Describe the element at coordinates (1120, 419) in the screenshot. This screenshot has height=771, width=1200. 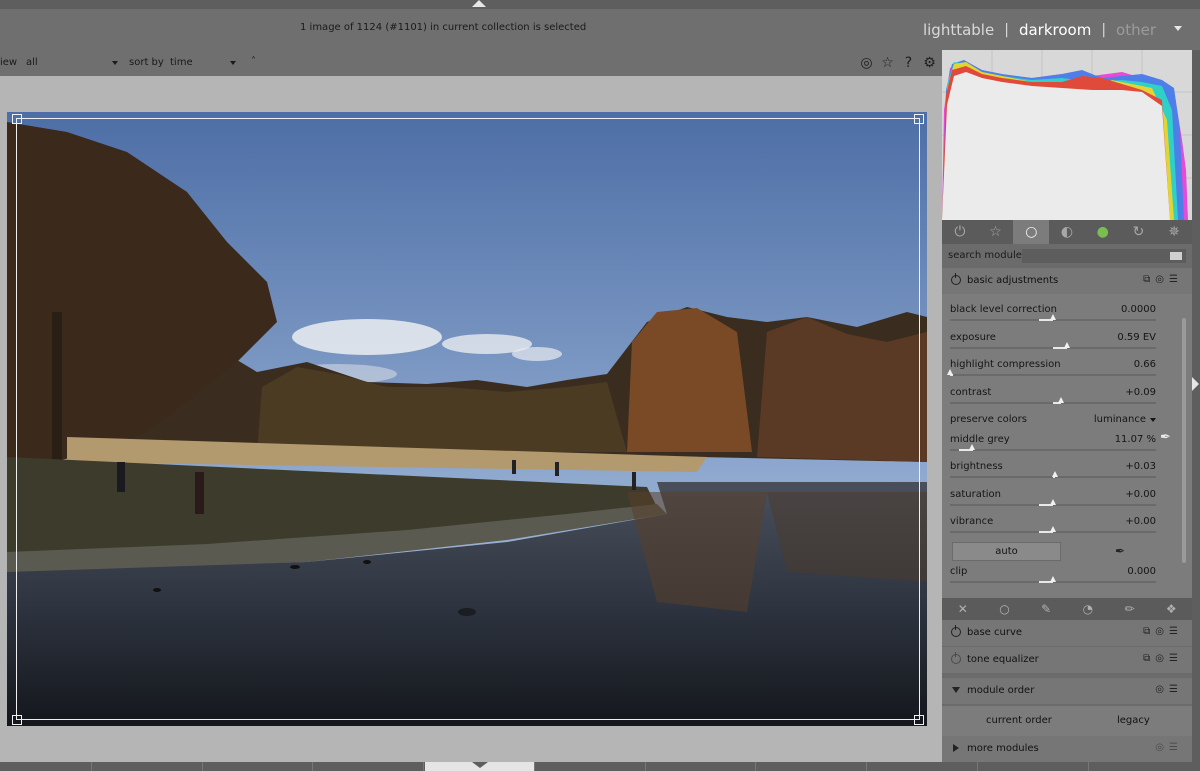
I see `preserve-colors-value: luminance` at that location.